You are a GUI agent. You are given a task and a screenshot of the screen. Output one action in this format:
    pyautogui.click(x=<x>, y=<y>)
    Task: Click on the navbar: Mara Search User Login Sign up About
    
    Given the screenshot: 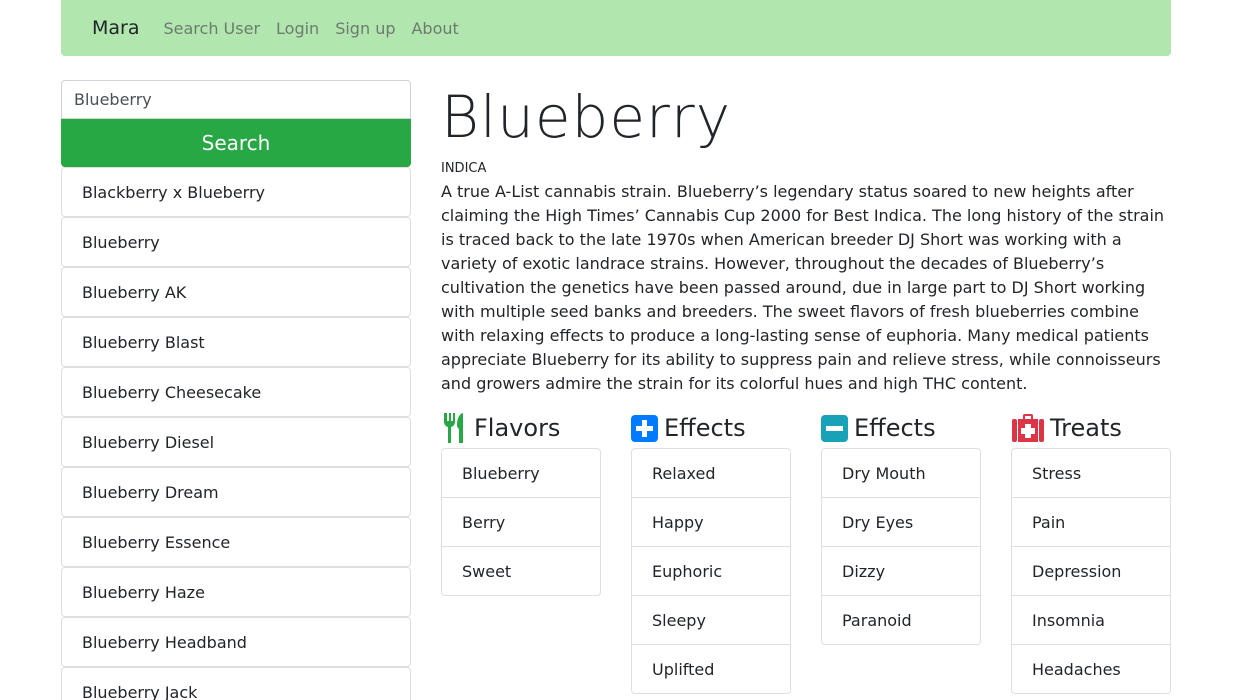 What is the action you would take?
    pyautogui.click(x=616, y=28)
    